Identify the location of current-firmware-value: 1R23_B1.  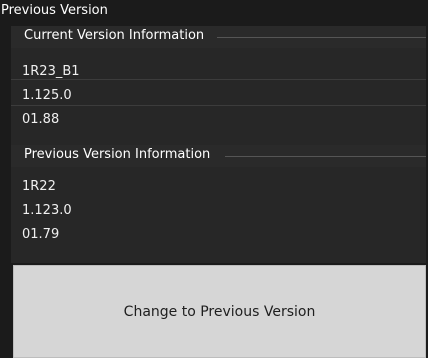
(51, 71).